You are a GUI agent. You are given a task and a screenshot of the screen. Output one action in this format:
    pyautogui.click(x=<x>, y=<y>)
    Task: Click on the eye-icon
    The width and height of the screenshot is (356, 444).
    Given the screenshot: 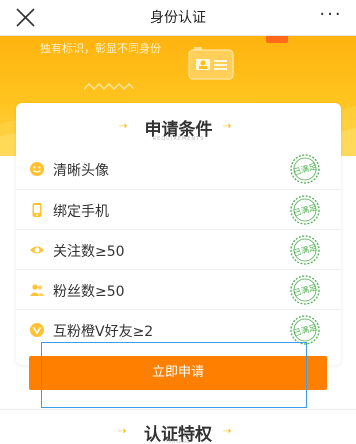 What is the action you would take?
    pyautogui.click(x=37, y=250)
    